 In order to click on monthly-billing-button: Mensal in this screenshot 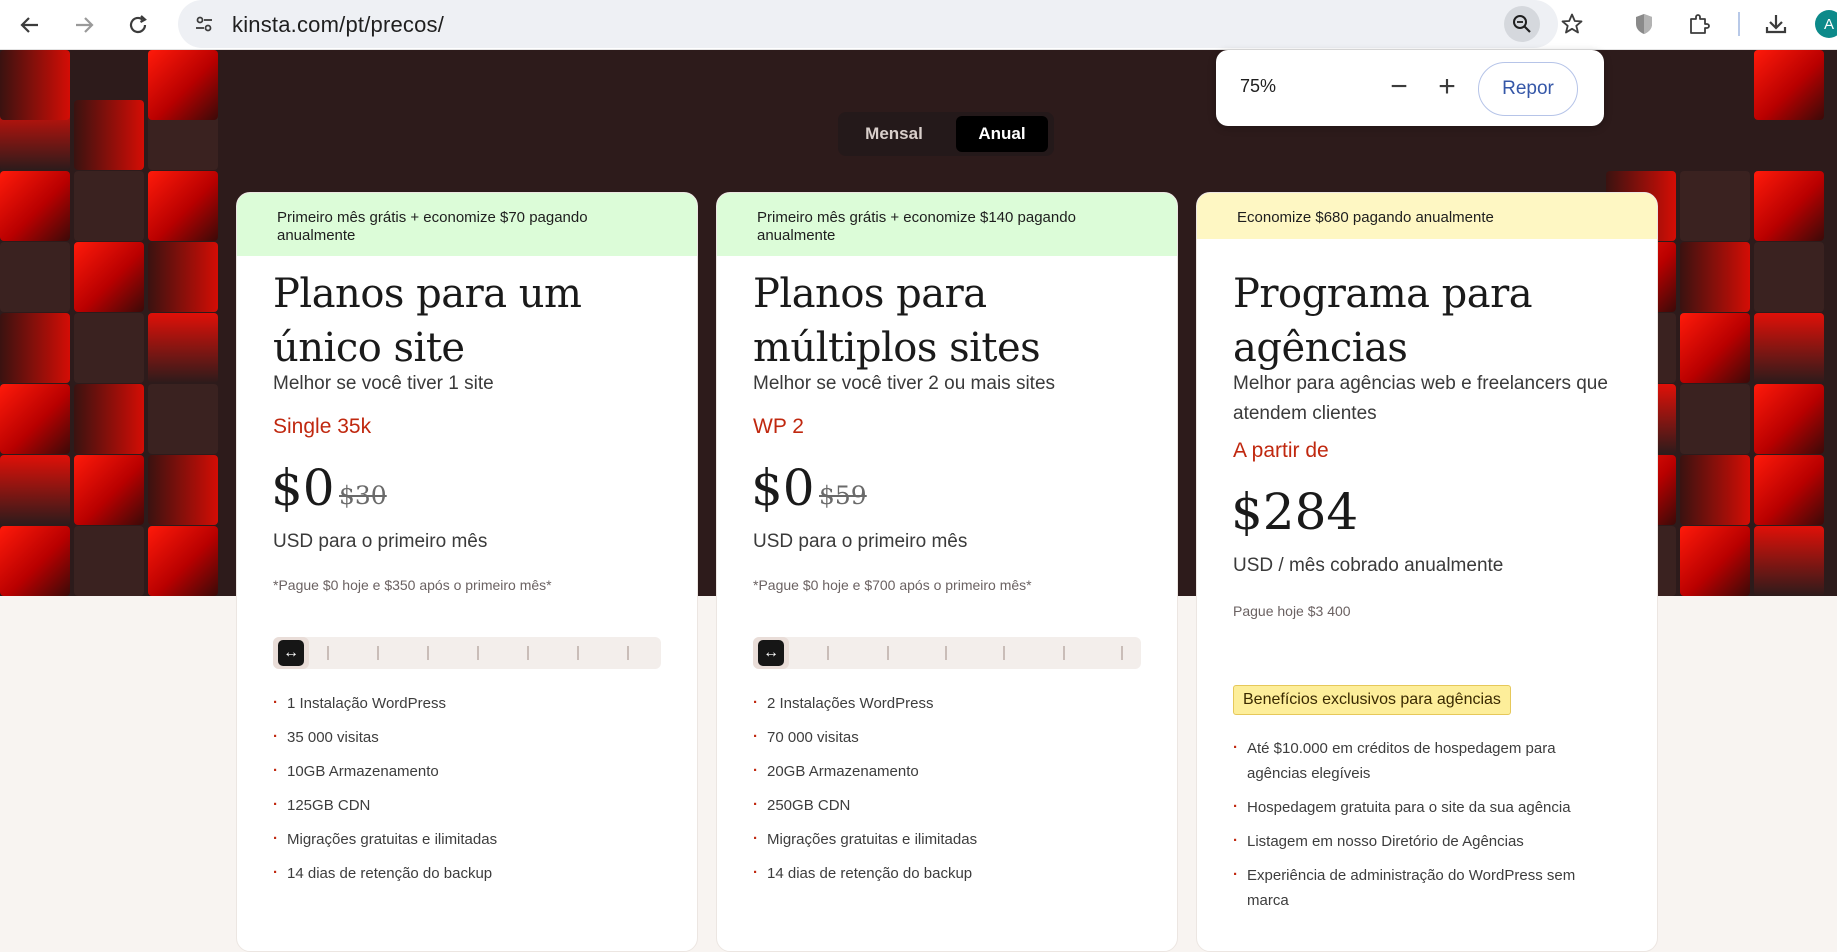, I will do `click(894, 134)`.